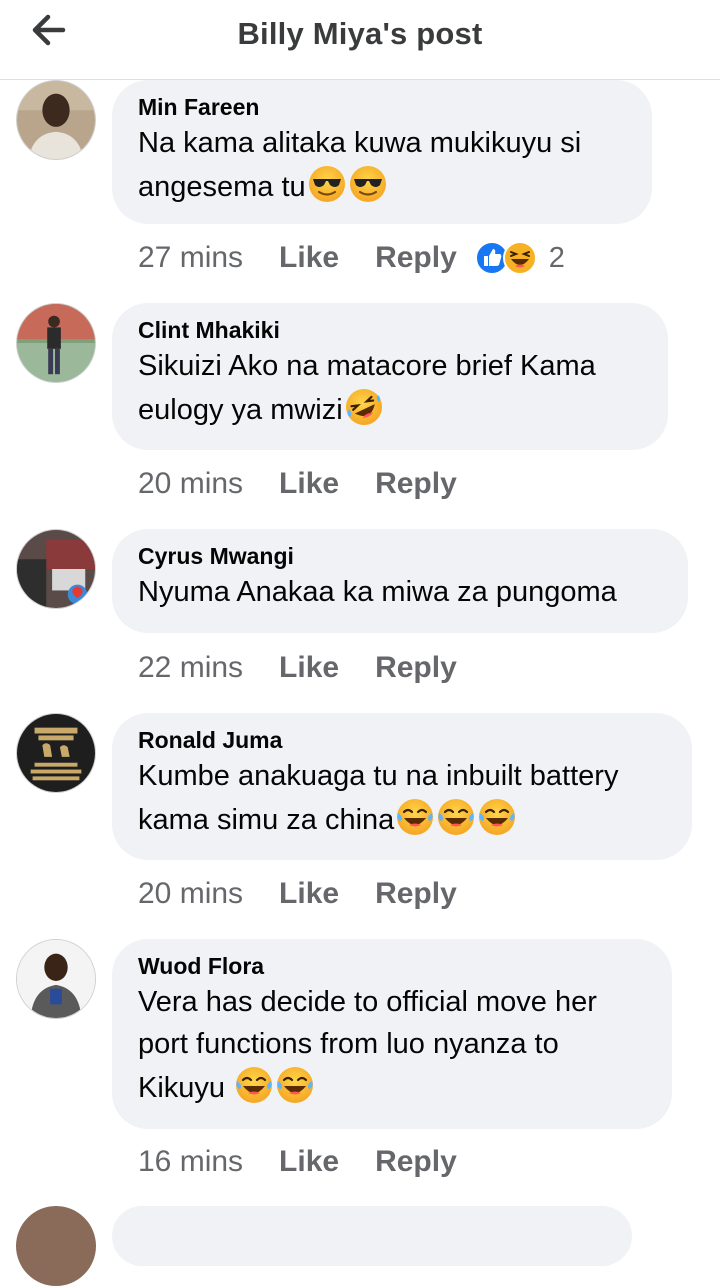 The image size is (720, 1286). Describe the element at coordinates (382, 107) in the screenshot. I see `comment-author: Min Fareen` at that location.